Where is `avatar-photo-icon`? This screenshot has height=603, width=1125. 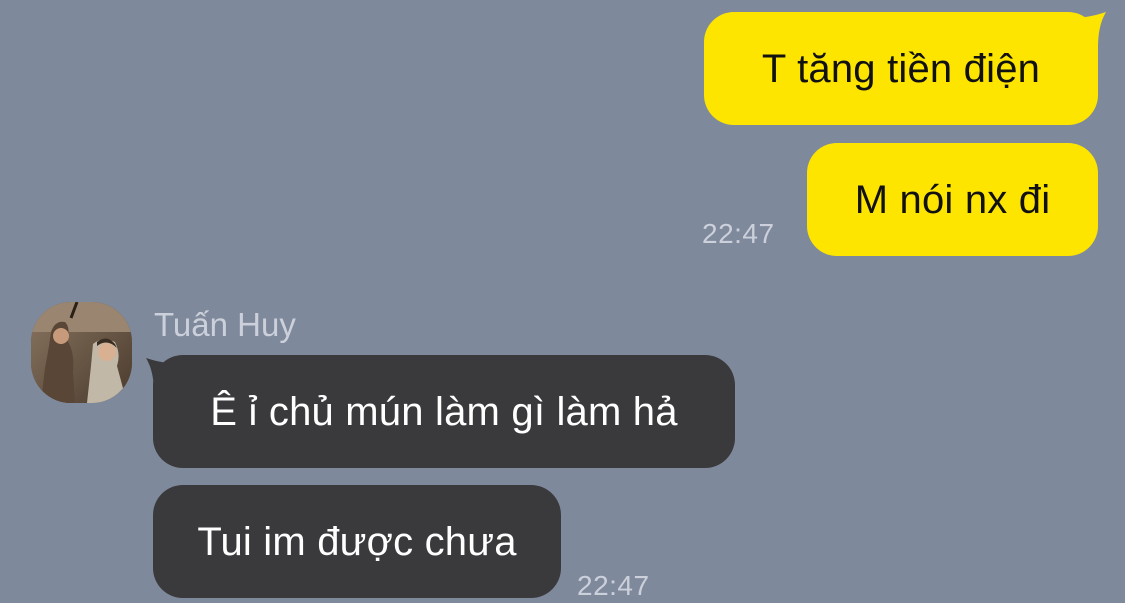
avatar-photo-icon is located at coordinates (81, 352).